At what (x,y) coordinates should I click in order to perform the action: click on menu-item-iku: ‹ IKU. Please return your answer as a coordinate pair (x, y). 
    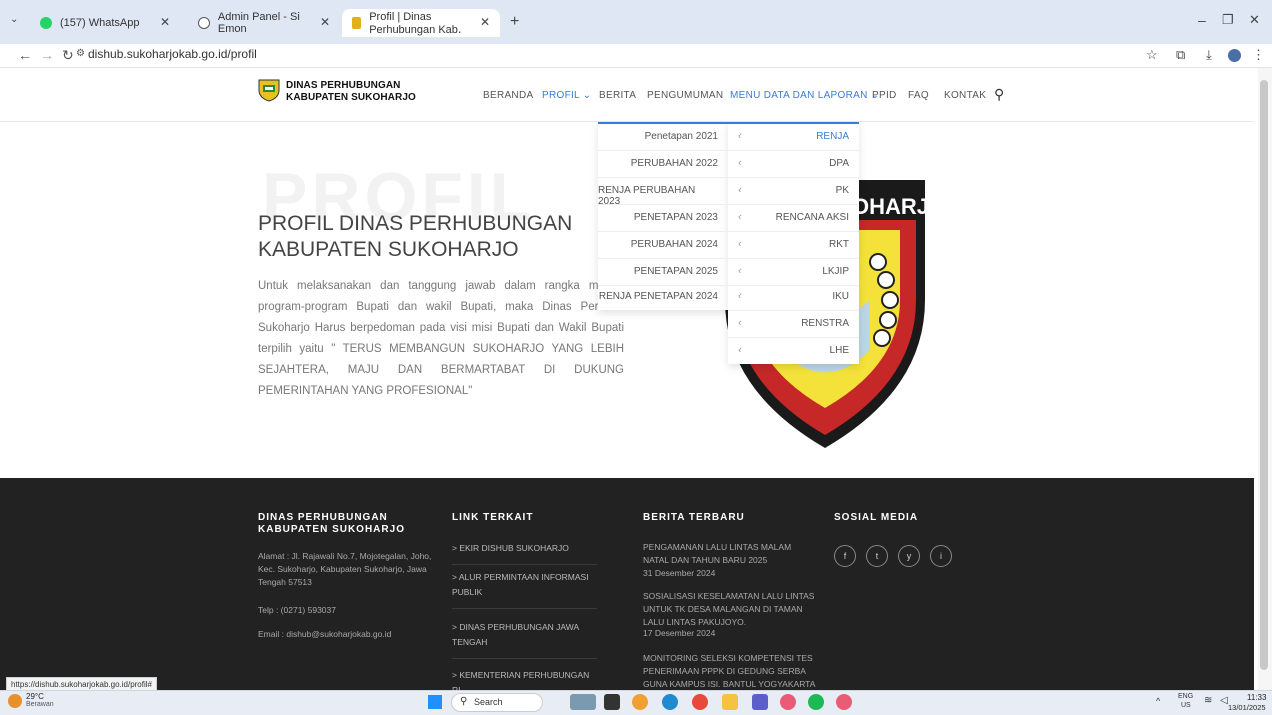
    Looking at the image, I should click on (793, 297).